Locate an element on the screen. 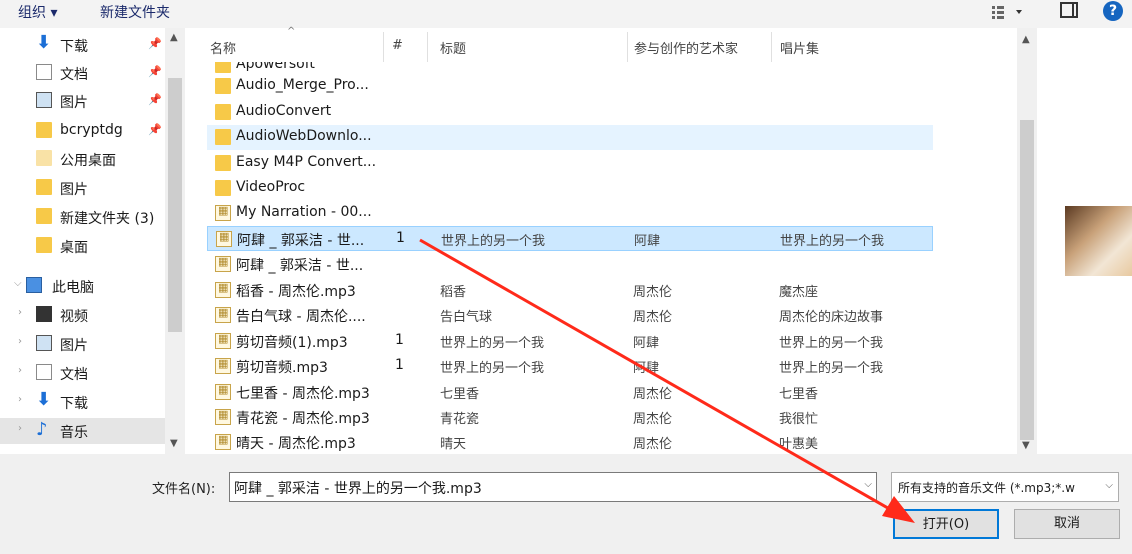  track-number: 1 is located at coordinates (399, 365).